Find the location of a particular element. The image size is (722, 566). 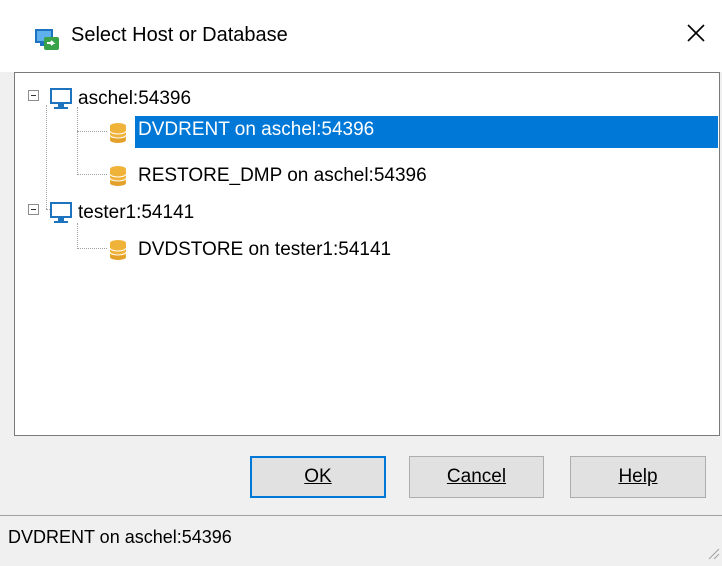

status-bar: DVDRENT on aschel:54396 is located at coordinates (361, 537).